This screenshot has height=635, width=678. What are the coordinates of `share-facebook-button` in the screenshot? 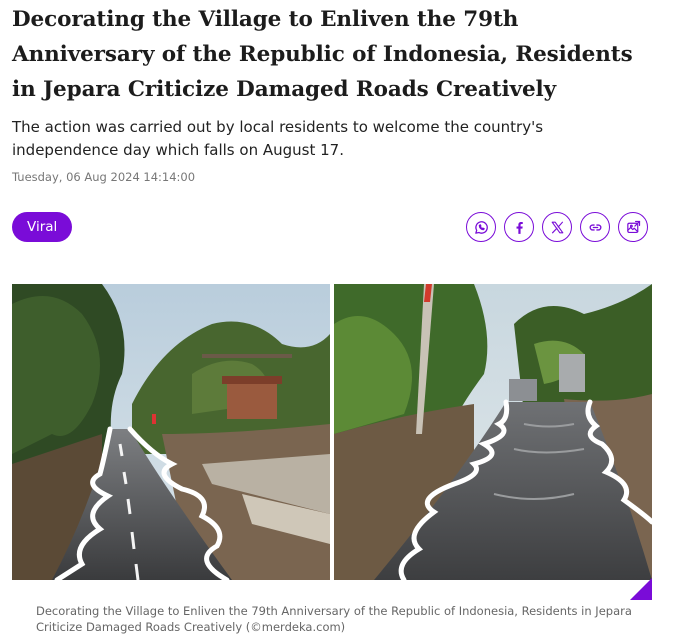 It's located at (519, 227).